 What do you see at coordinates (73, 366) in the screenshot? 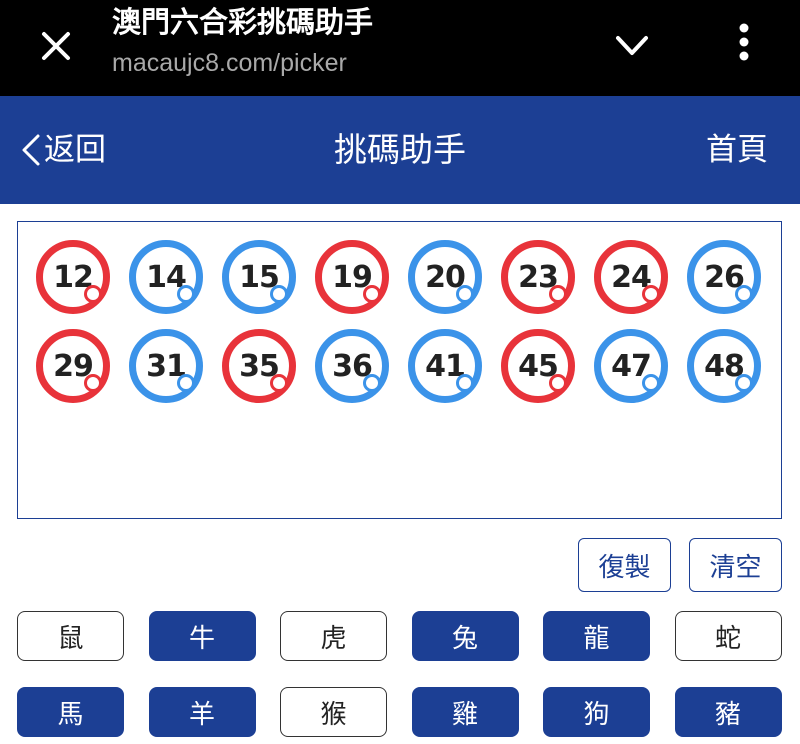
I see `number-ball: 29` at bounding box center [73, 366].